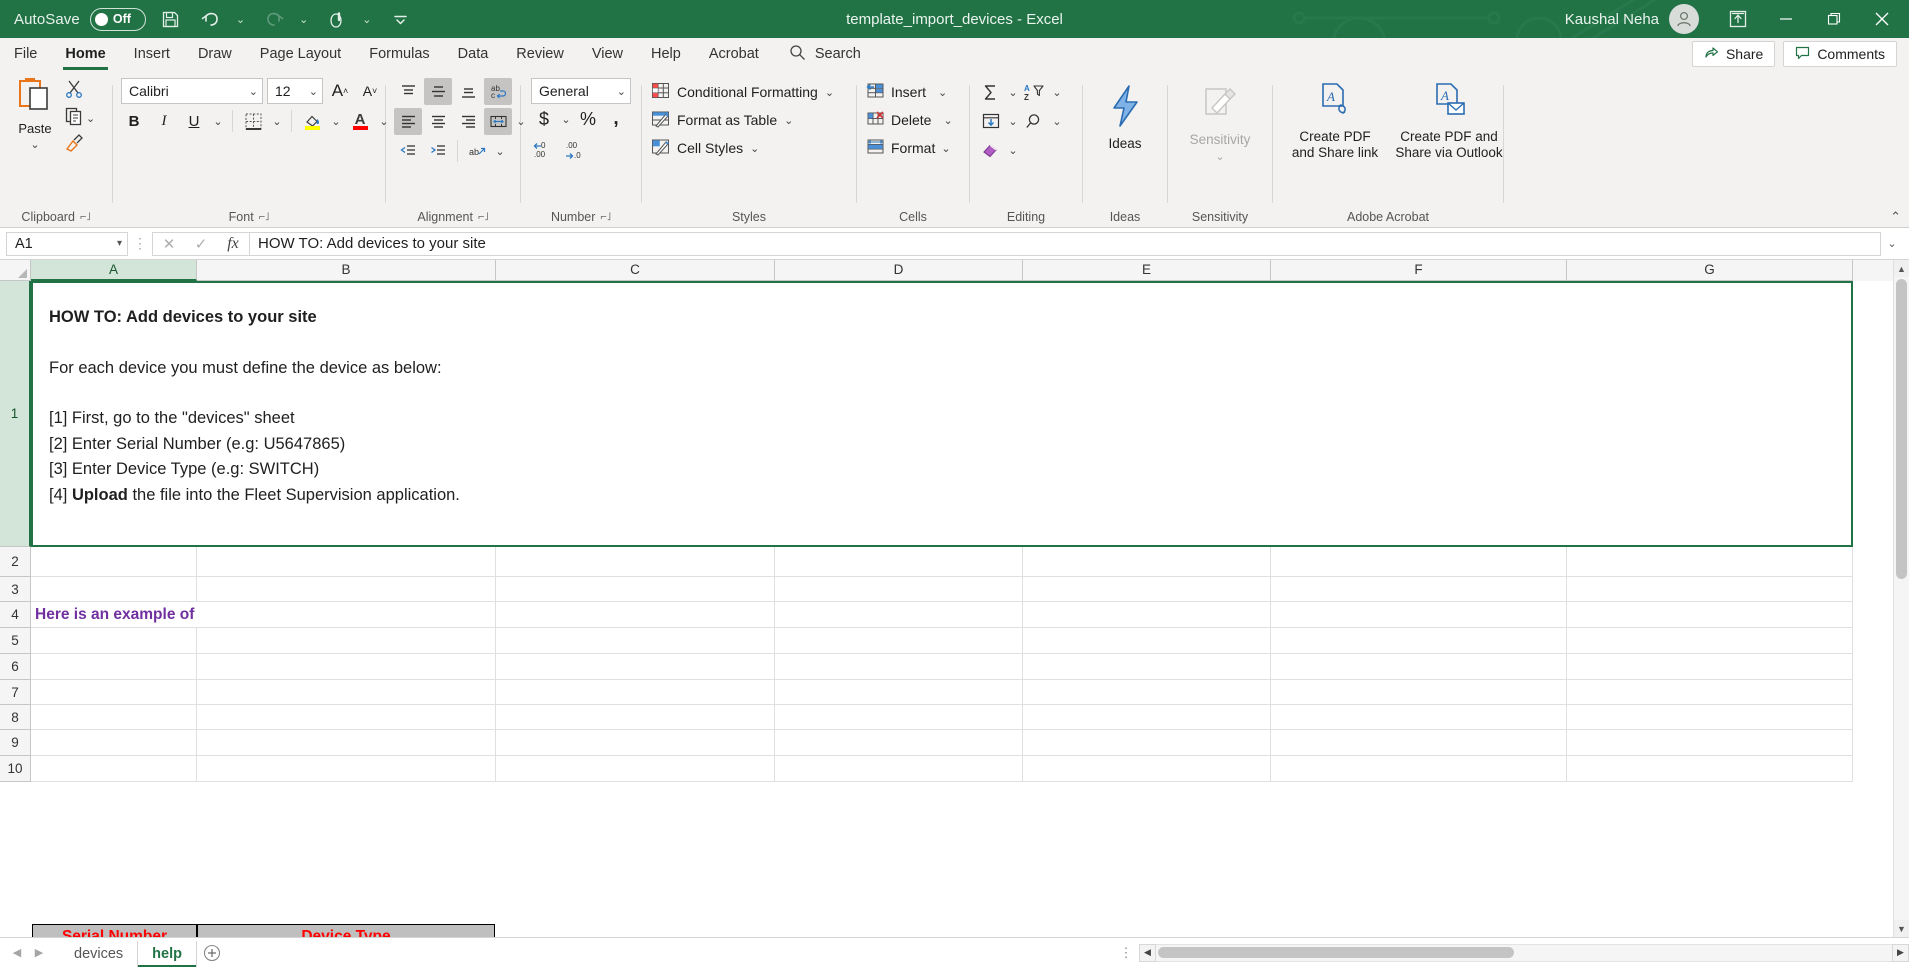 Image resolution: width=1909 pixels, height=967 pixels. Describe the element at coordinates (201, 244) in the screenshot. I see `enter-icon: ✓` at that location.